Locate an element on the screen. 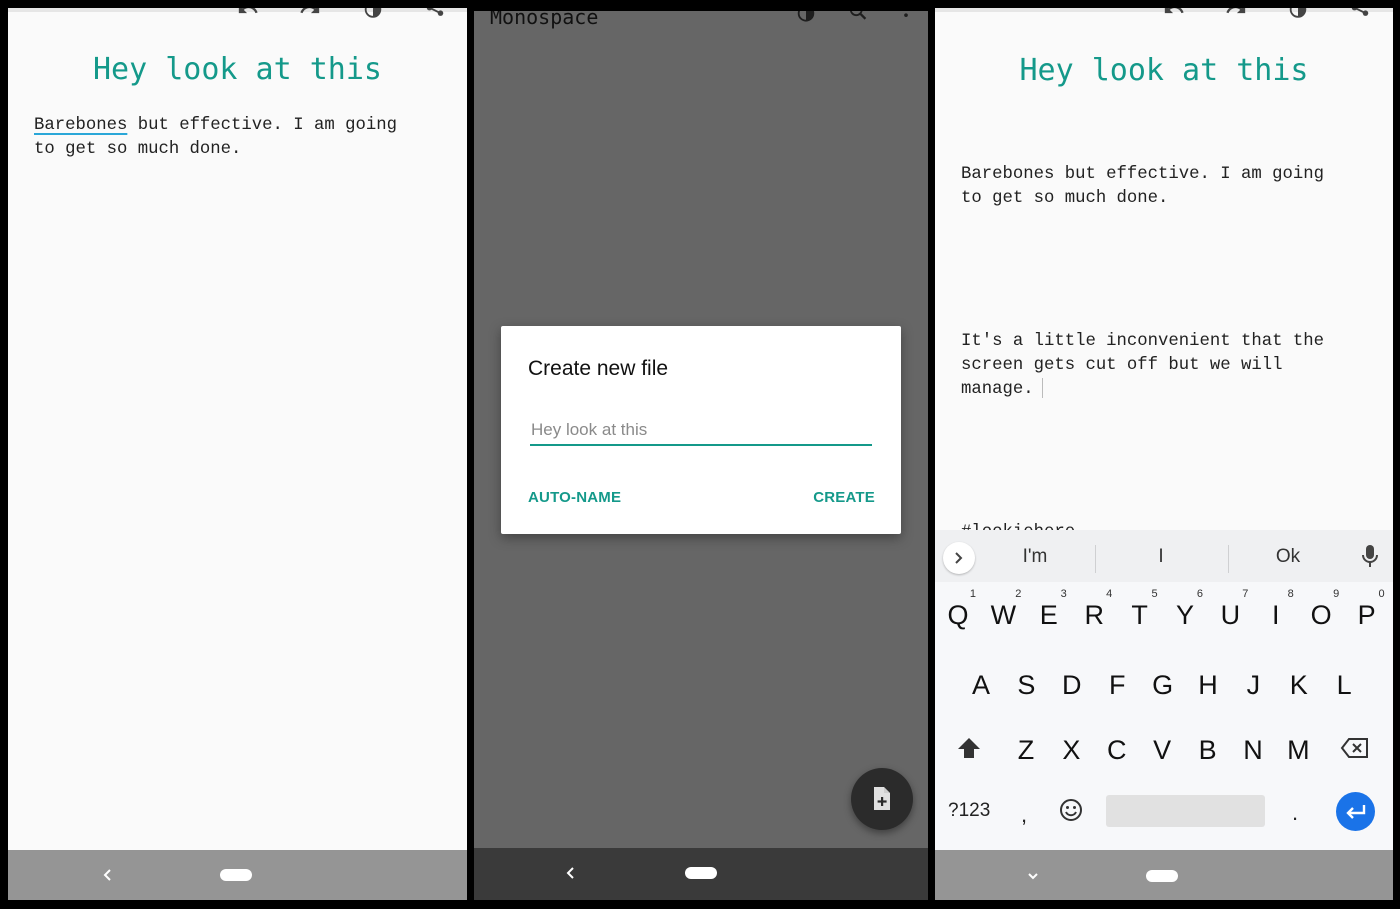  enter-icon is located at coordinates (1355, 811).